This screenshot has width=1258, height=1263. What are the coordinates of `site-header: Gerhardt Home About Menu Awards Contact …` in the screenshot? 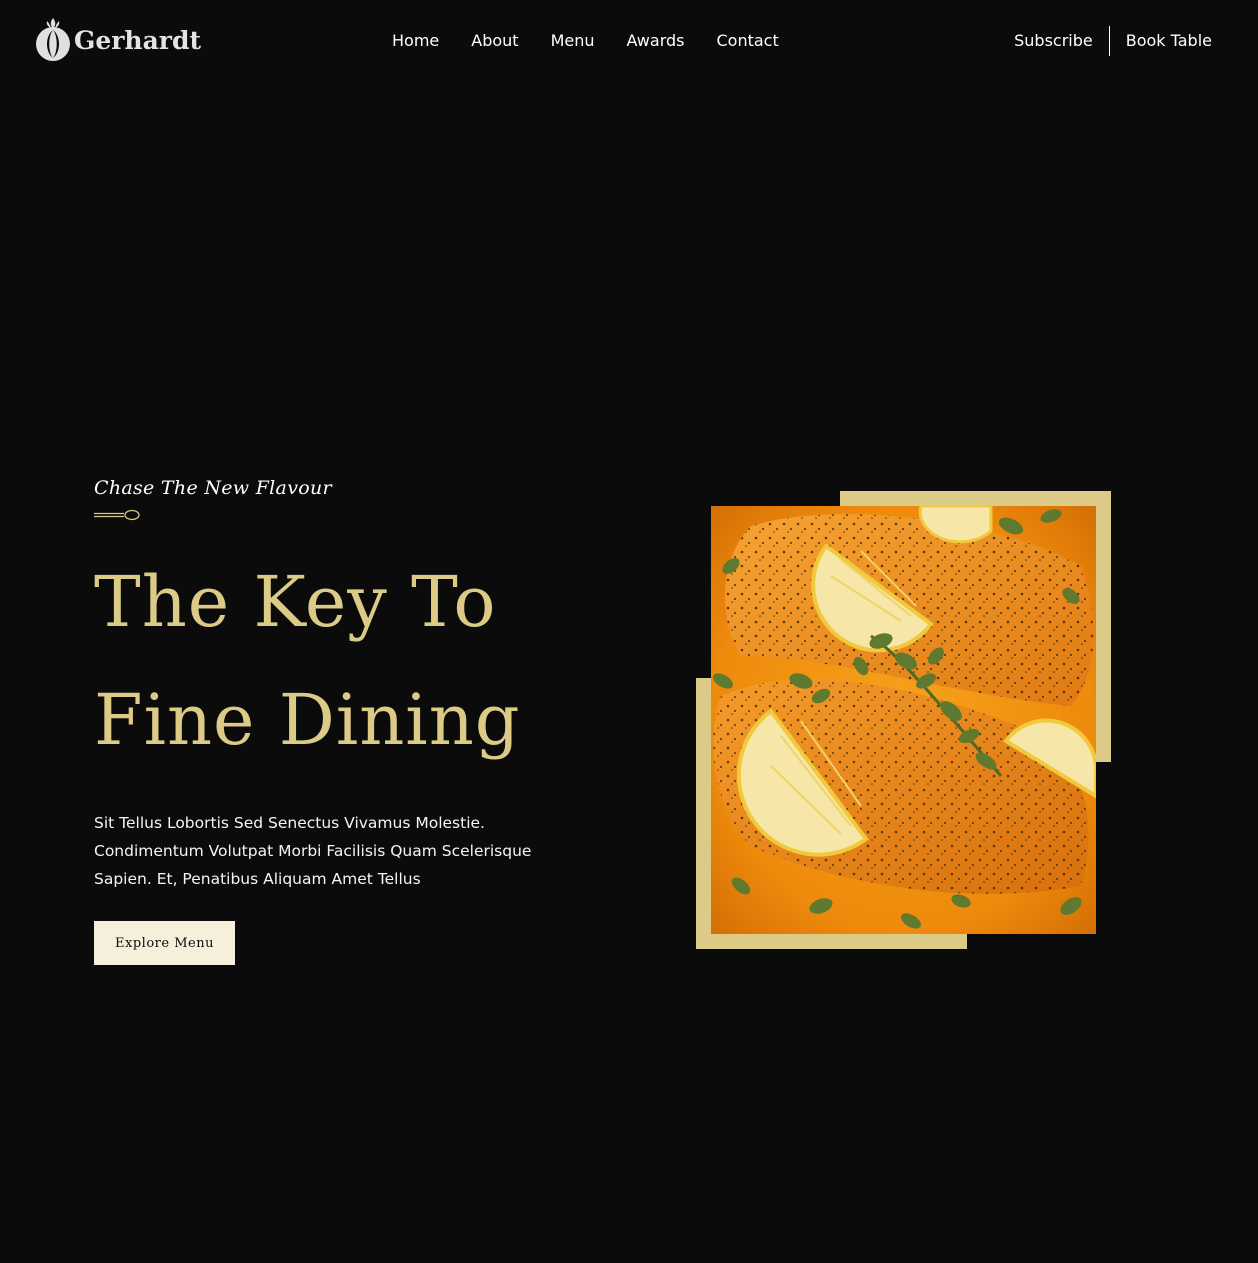 It's located at (629, 41).